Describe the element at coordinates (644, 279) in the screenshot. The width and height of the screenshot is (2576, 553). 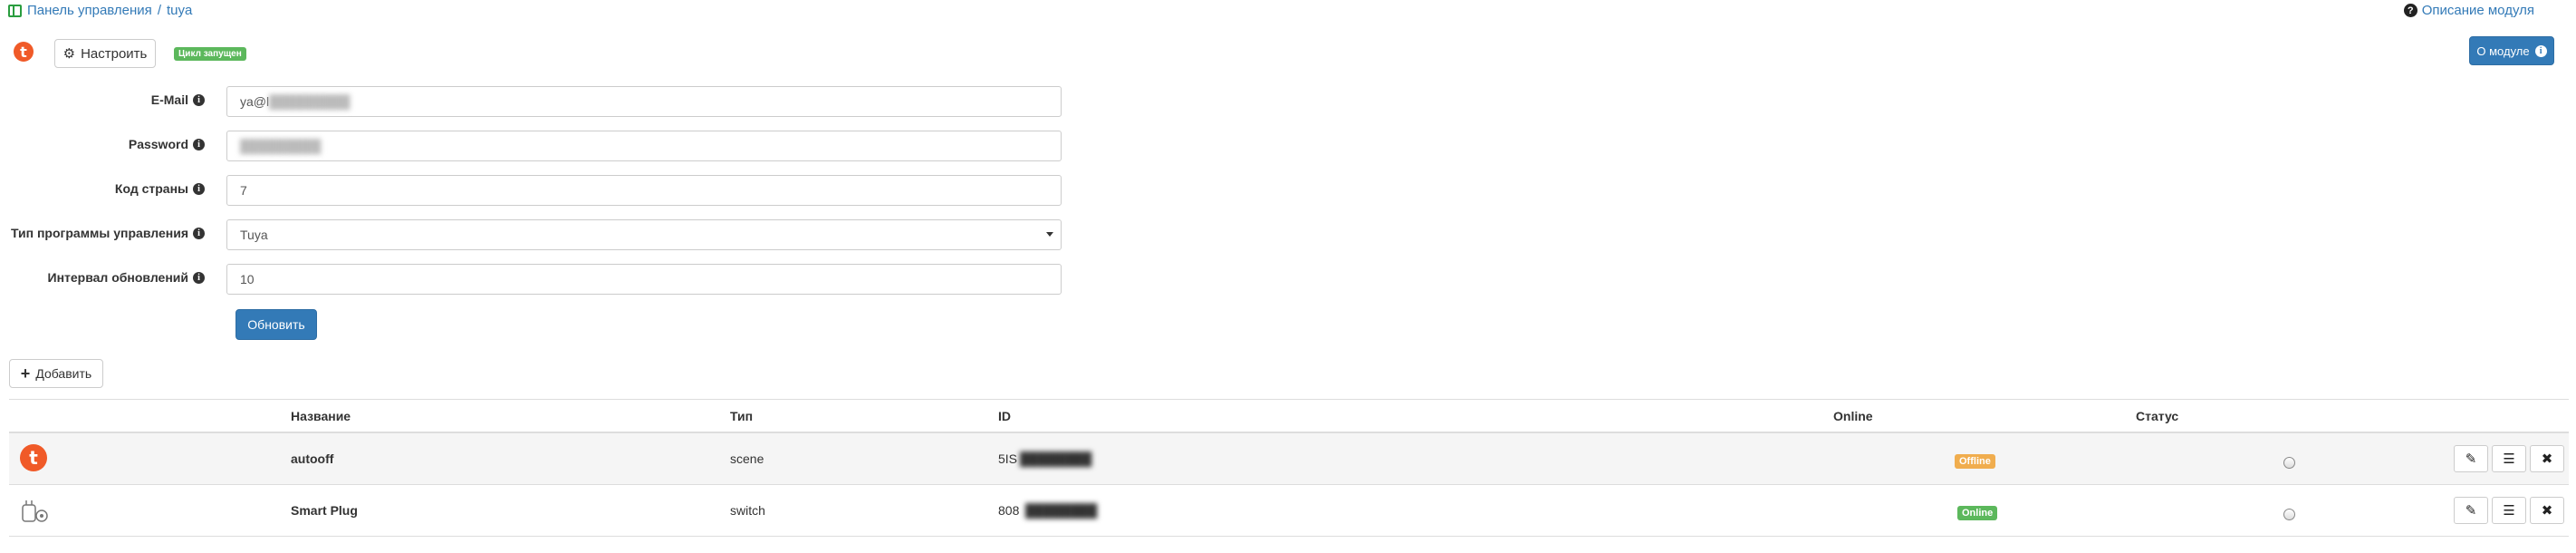
I see `interval-field: 10` at that location.